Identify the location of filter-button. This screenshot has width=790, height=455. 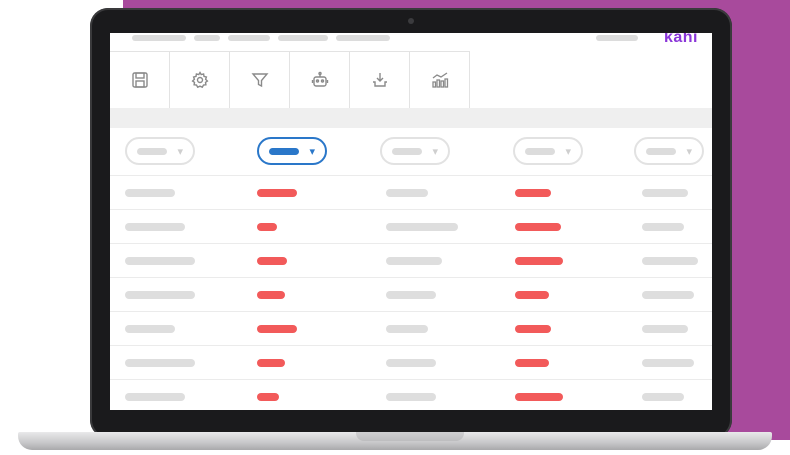
(260, 80).